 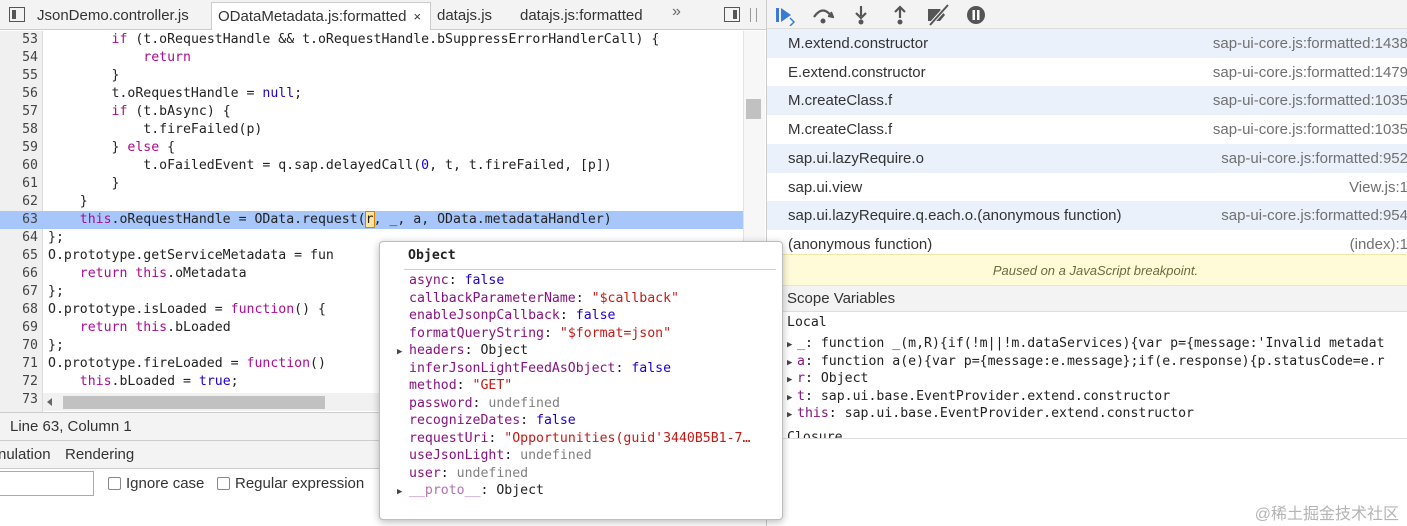 I want to click on code-line: 55 }, so click(x=371, y=76).